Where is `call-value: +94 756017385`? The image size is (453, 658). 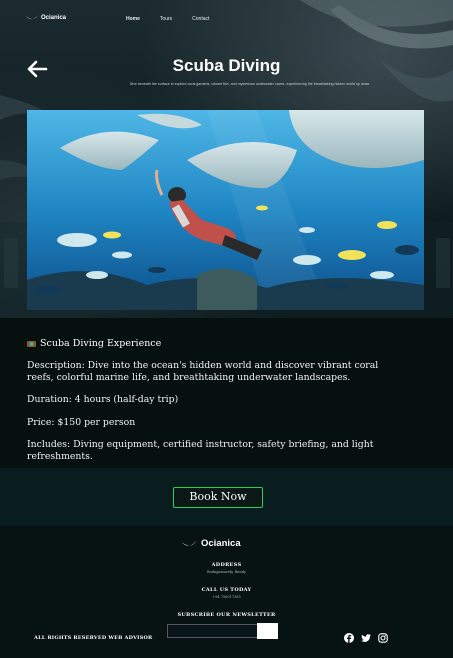
call-value: +94 756017385 is located at coordinates (226, 597).